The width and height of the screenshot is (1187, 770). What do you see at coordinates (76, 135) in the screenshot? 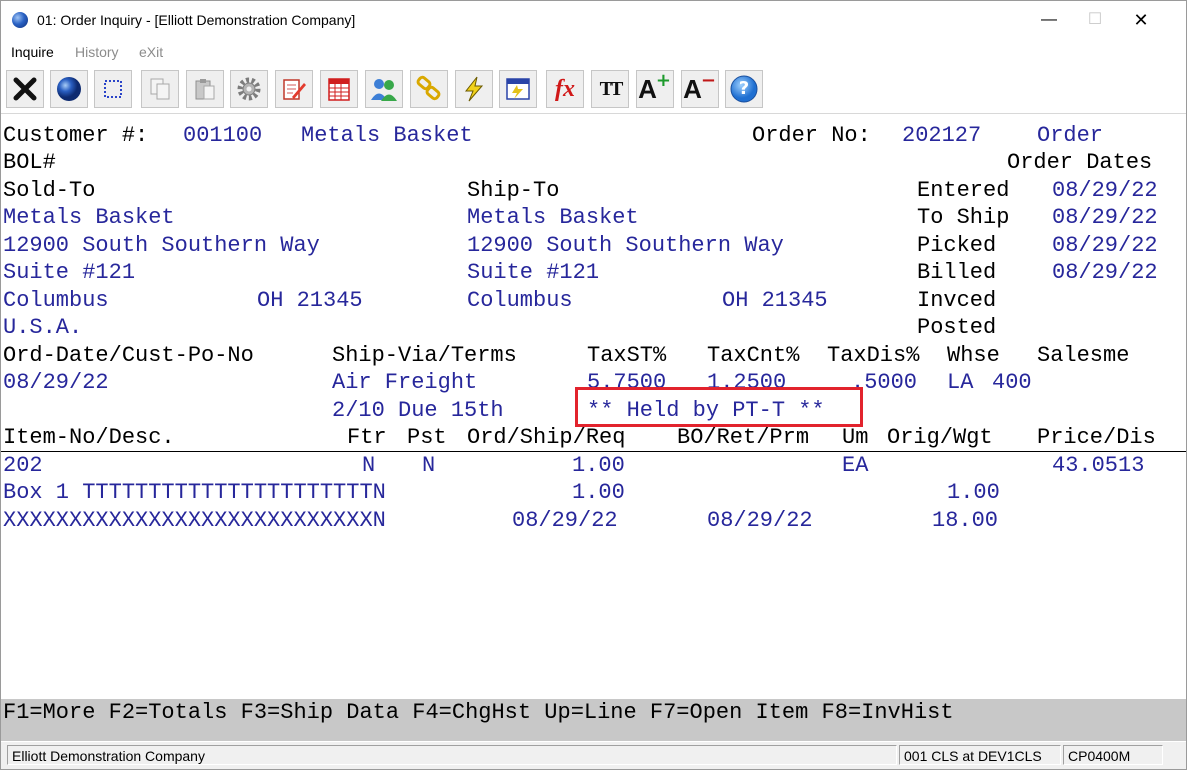
I see `customer-label: Customer #:` at bounding box center [76, 135].